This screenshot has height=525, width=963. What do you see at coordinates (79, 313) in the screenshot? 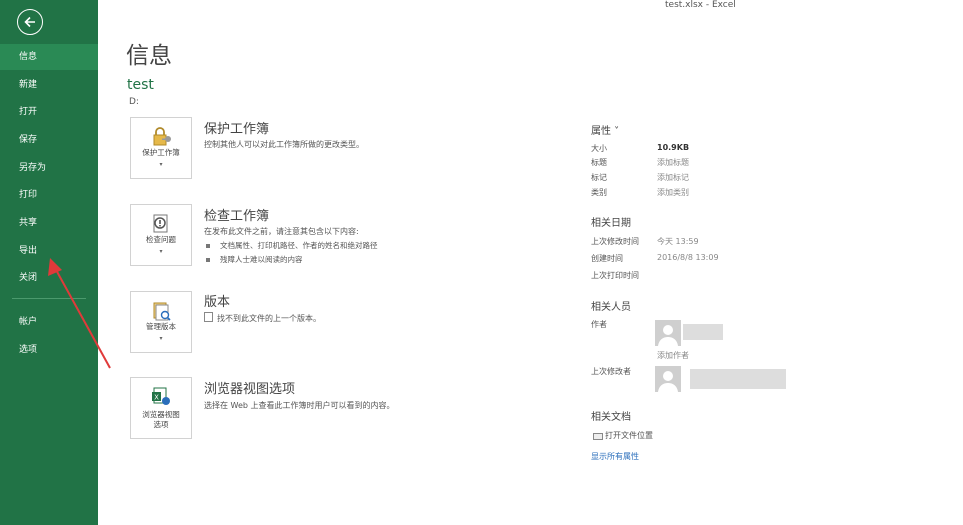
I see `annotation-arrow-icon` at bounding box center [79, 313].